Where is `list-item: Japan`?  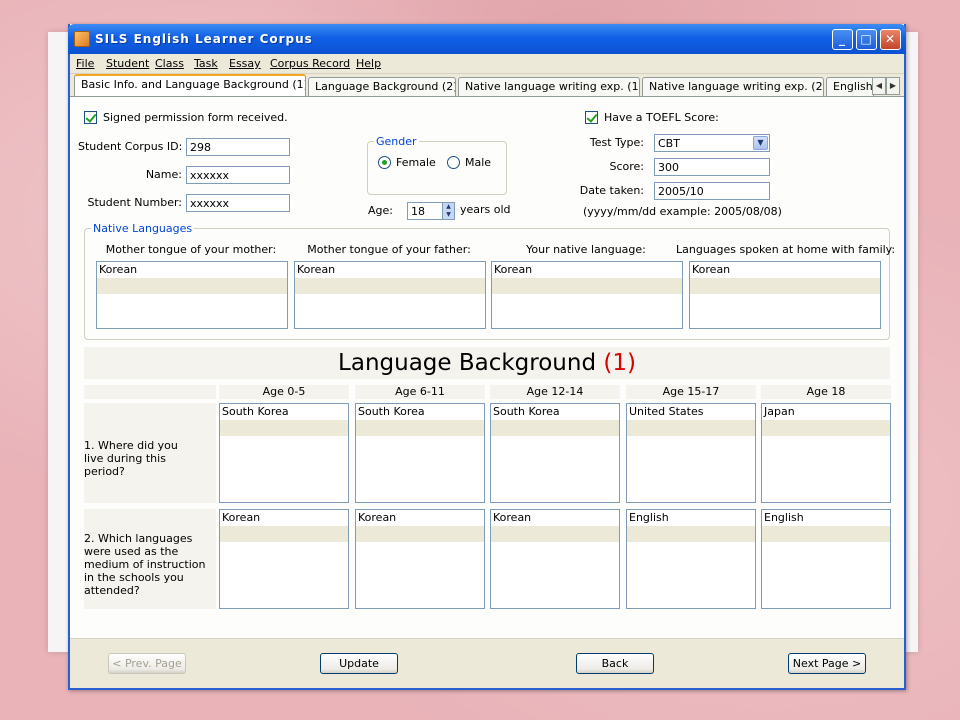 list-item: Japan is located at coordinates (826, 412).